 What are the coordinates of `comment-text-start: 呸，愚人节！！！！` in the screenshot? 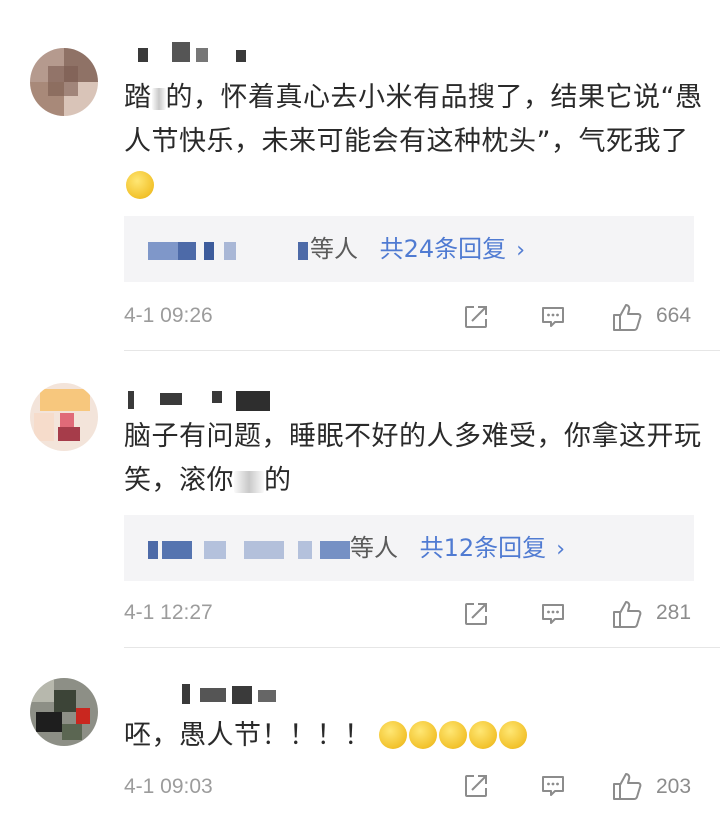 It's located at (248, 735).